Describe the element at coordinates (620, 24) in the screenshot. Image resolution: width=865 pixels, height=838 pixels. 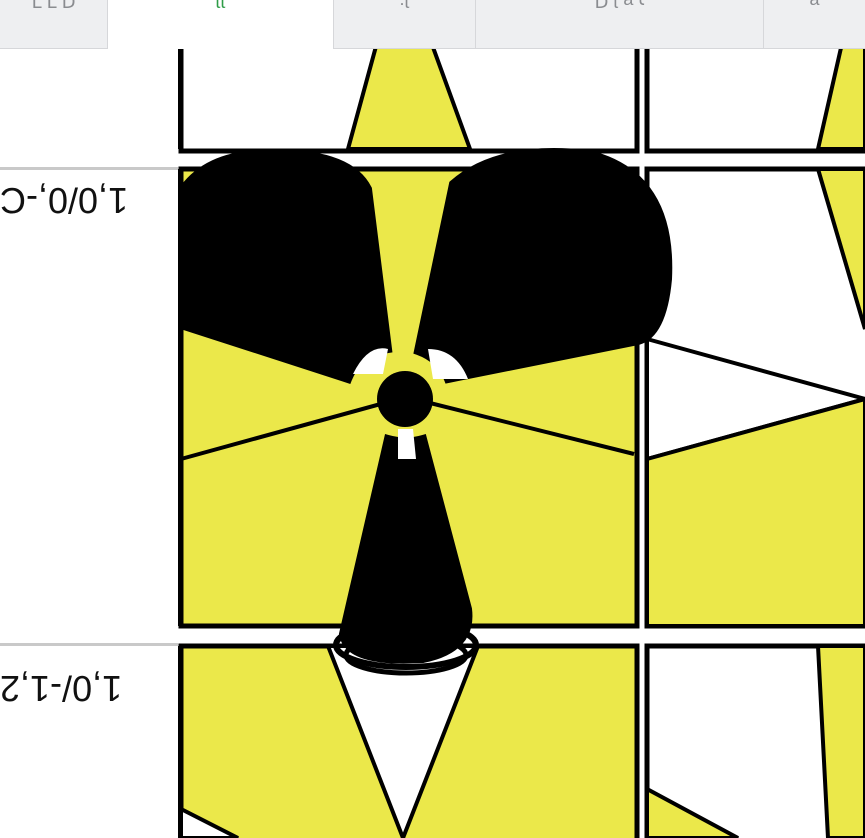
I see `tab-4: ɿ ɐ ʇ ꓷ` at that location.